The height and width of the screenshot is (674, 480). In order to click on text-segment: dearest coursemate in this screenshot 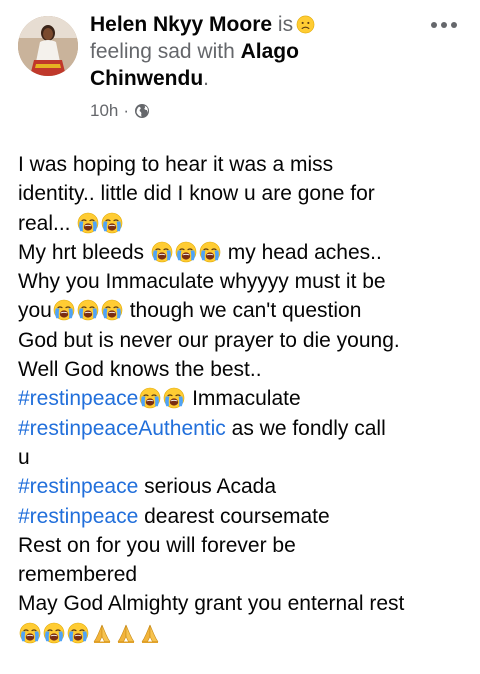, I will do `click(237, 516)`.